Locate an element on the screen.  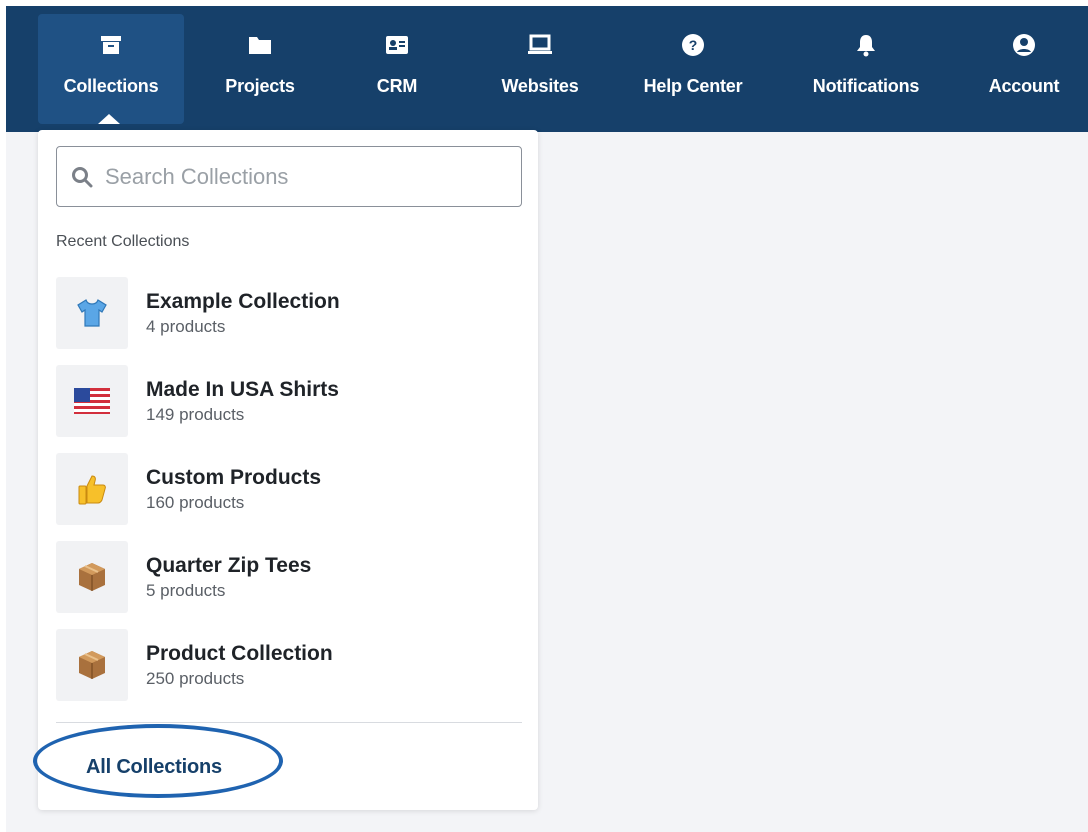
nav-account: Account is located at coordinates (1024, 69).